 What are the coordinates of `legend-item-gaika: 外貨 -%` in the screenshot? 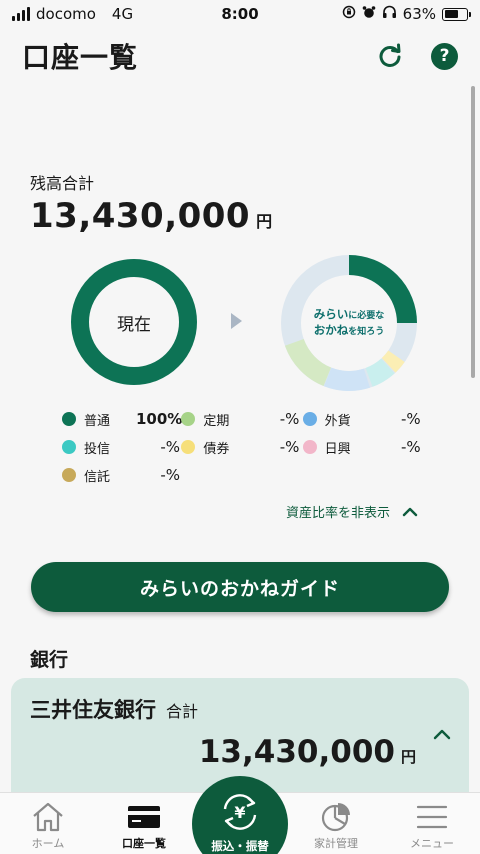 It's located at (362, 419).